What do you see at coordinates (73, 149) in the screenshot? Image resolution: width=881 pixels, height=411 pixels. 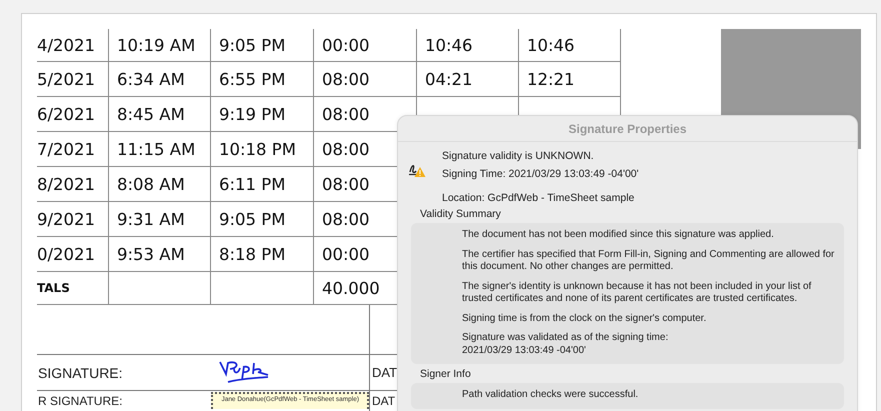 I see `table-cell: 7/2021` at bounding box center [73, 149].